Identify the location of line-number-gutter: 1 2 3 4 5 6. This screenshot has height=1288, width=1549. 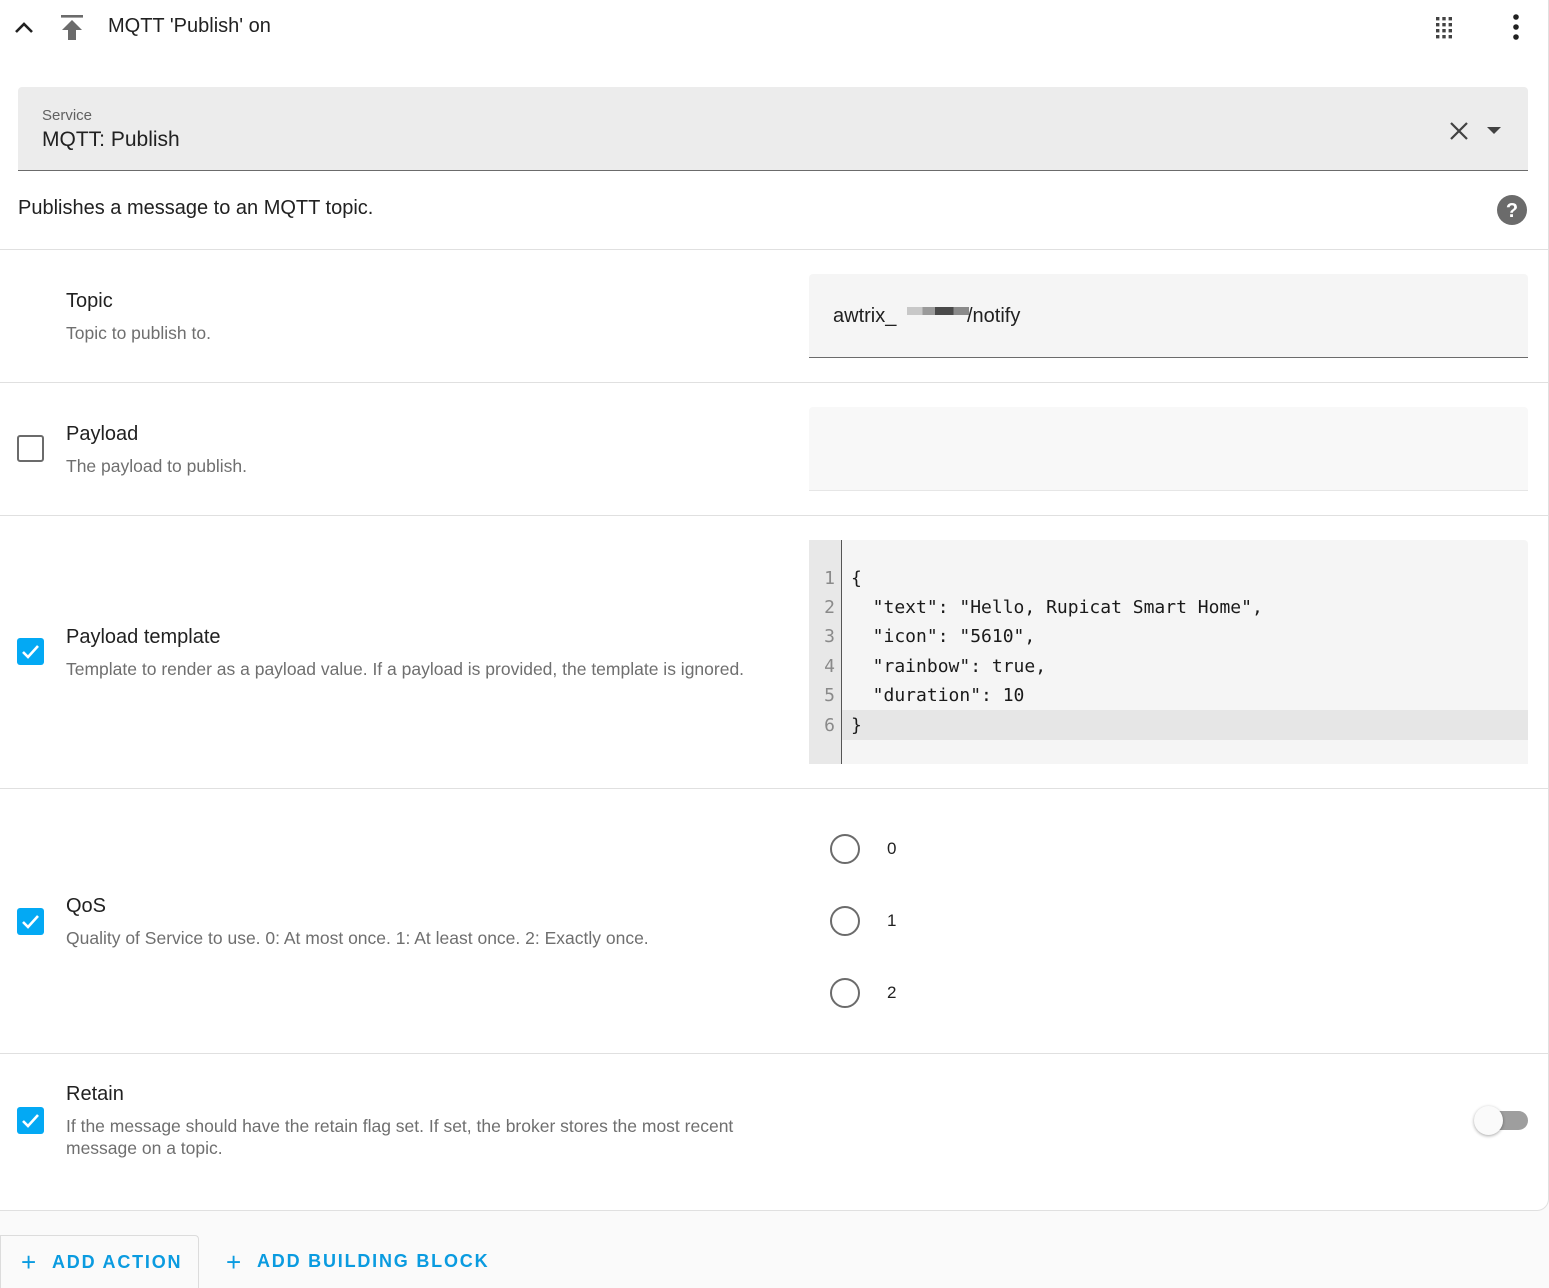
(825, 652).